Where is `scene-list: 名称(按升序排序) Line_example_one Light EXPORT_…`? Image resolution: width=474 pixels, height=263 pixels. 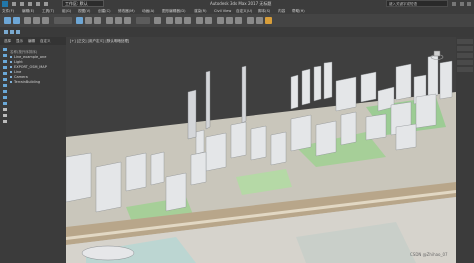 scene-list: 名称(按升序排序) Line_example_one Light EXPORT_… is located at coordinates (38, 74).